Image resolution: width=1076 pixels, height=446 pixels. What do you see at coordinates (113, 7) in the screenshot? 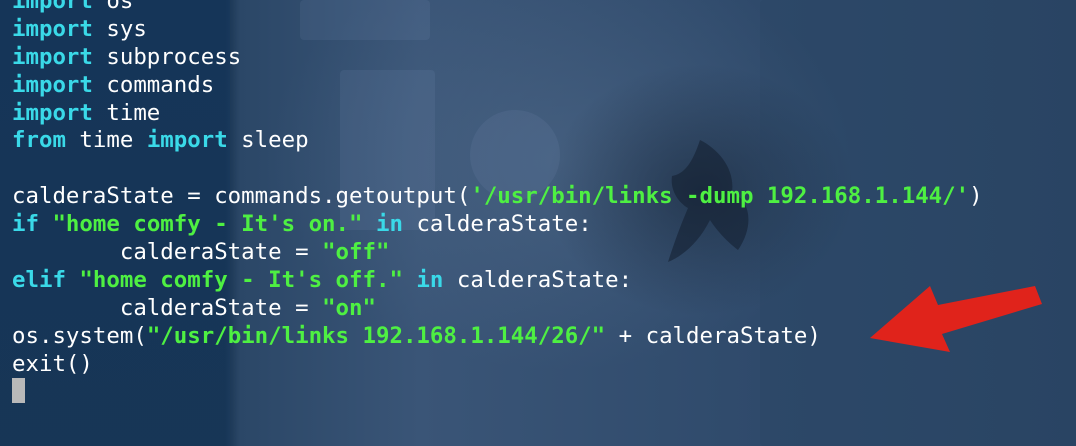
I see `code-text: os` at bounding box center [113, 7].